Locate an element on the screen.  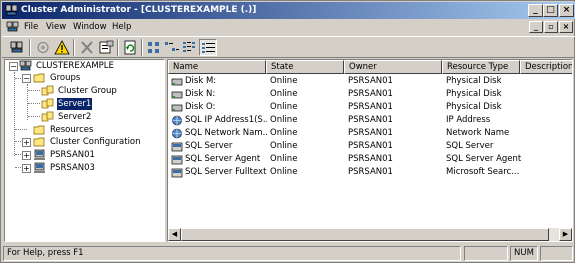
horizontal-scrollbar: ◀ ▶ is located at coordinates (370, 234).